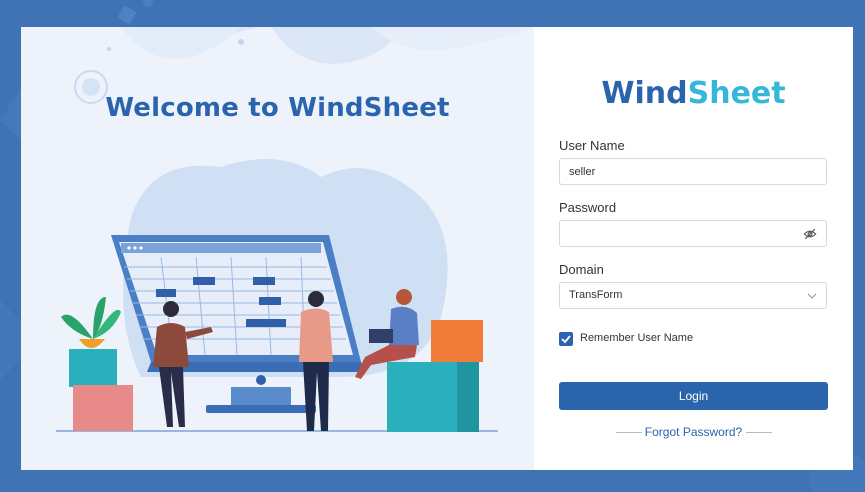 This screenshot has height=492, width=865. I want to click on checkmark-icon, so click(566, 339).